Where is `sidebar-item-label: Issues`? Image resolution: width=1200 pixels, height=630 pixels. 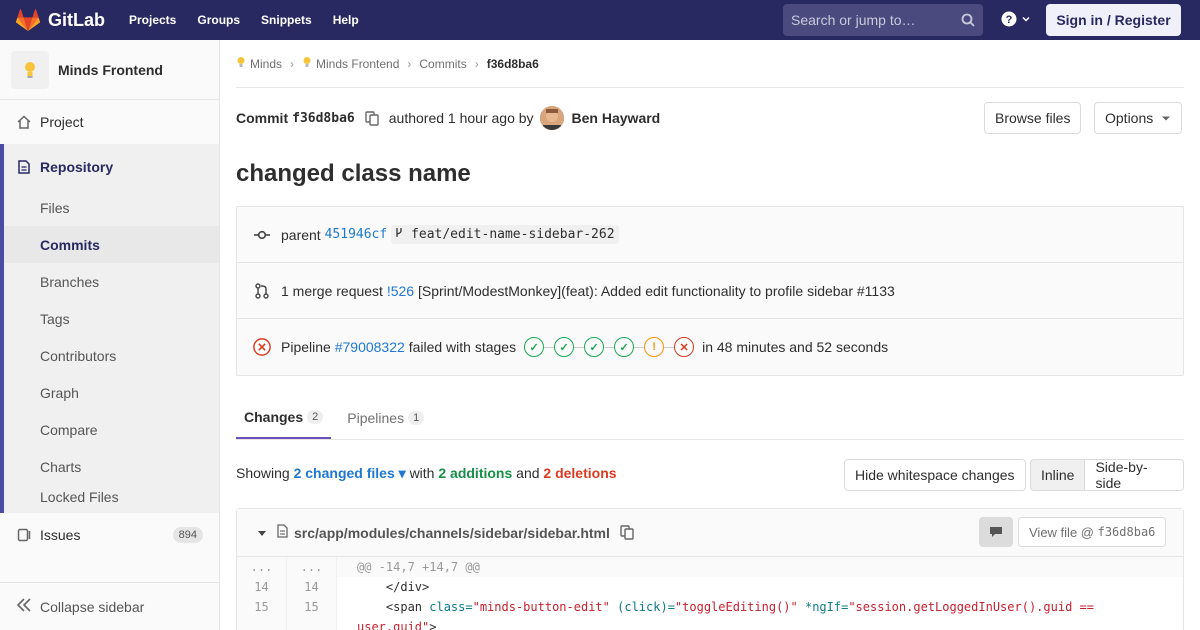
sidebar-item-label: Issues is located at coordinates (60, 535).